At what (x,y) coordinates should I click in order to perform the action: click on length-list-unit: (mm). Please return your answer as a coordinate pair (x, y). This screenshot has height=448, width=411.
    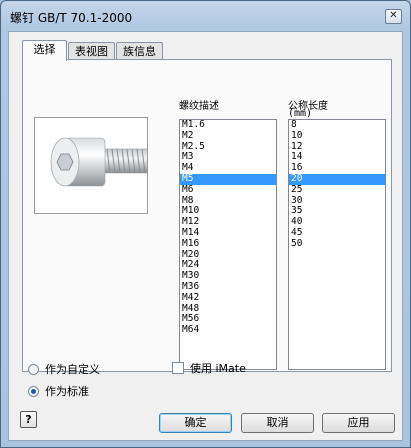
    Looking at the image, I should click on (300, 113).